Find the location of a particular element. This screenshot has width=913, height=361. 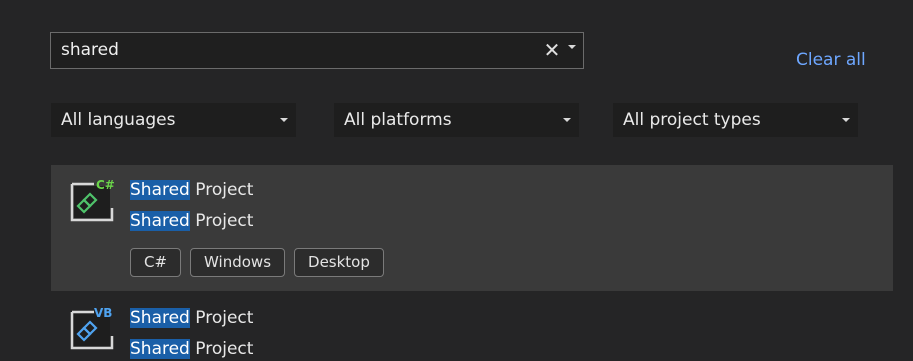

platform-filter-label: All platforms is located at coordinates (398, 120).